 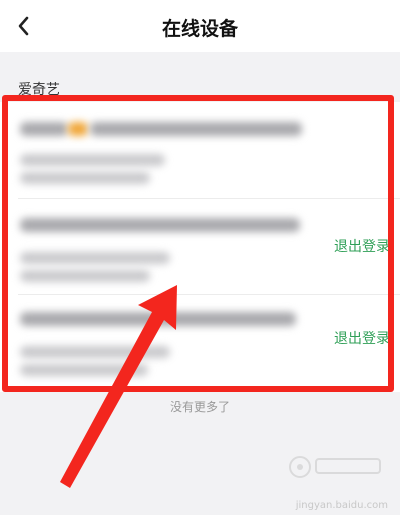 What do you see at coordinates (199, 29) in the screenshot?
I see `page-title: 在线设备` at bounding box center [199, 29].